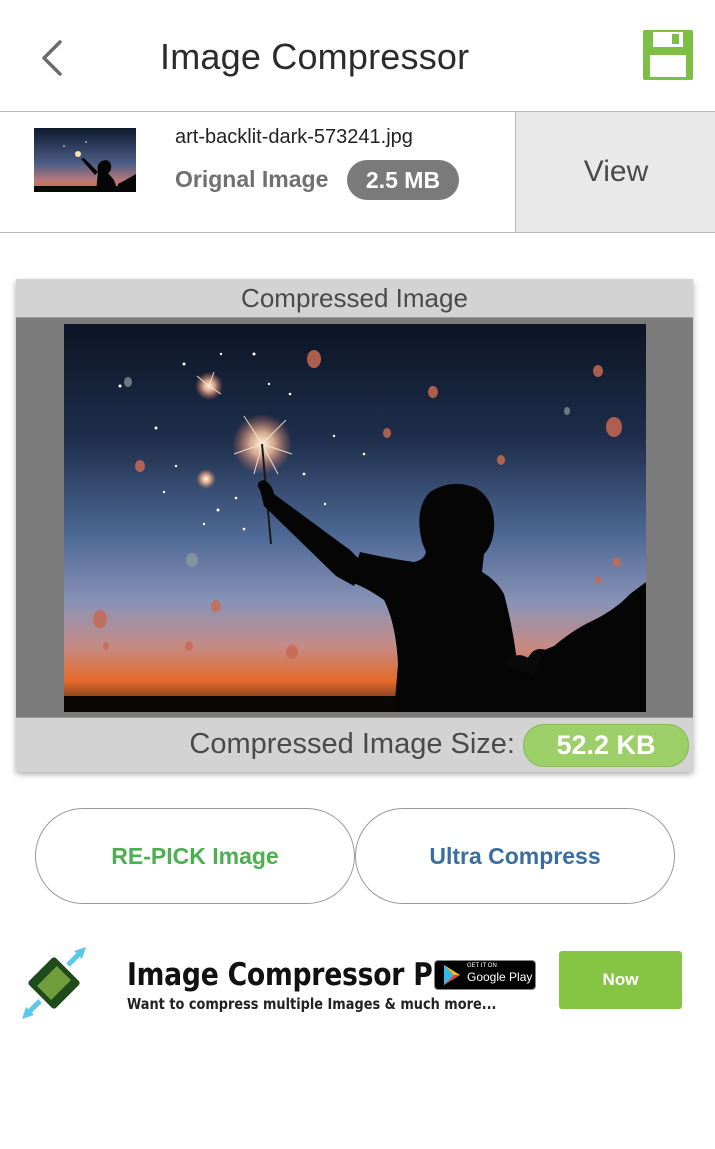  What do you see at coordinates (295, 975) in the screenshot?
I see `ad-title: Image Compressor Pro` at bounding box center [295, 975].